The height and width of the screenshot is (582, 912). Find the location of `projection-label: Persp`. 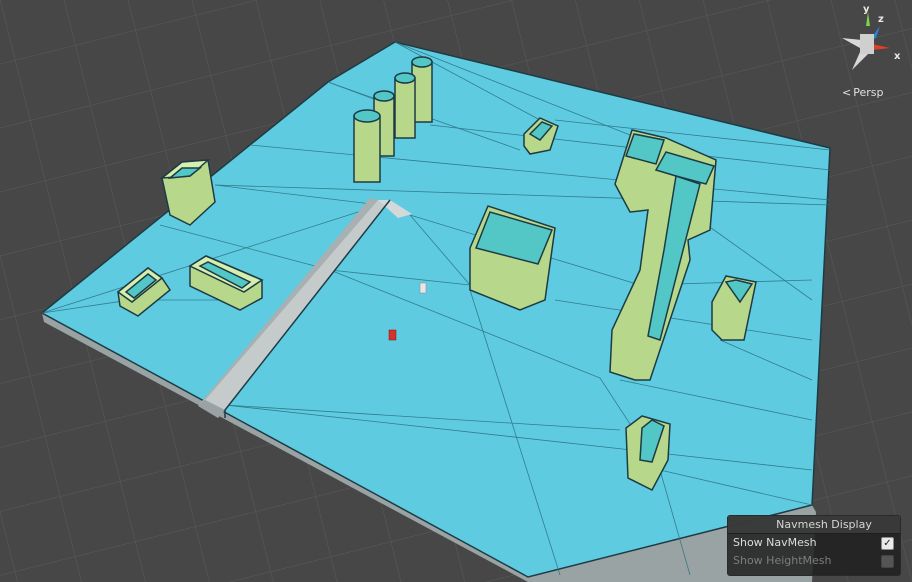

projection-label: Persp is located at coordinates (868, 92).